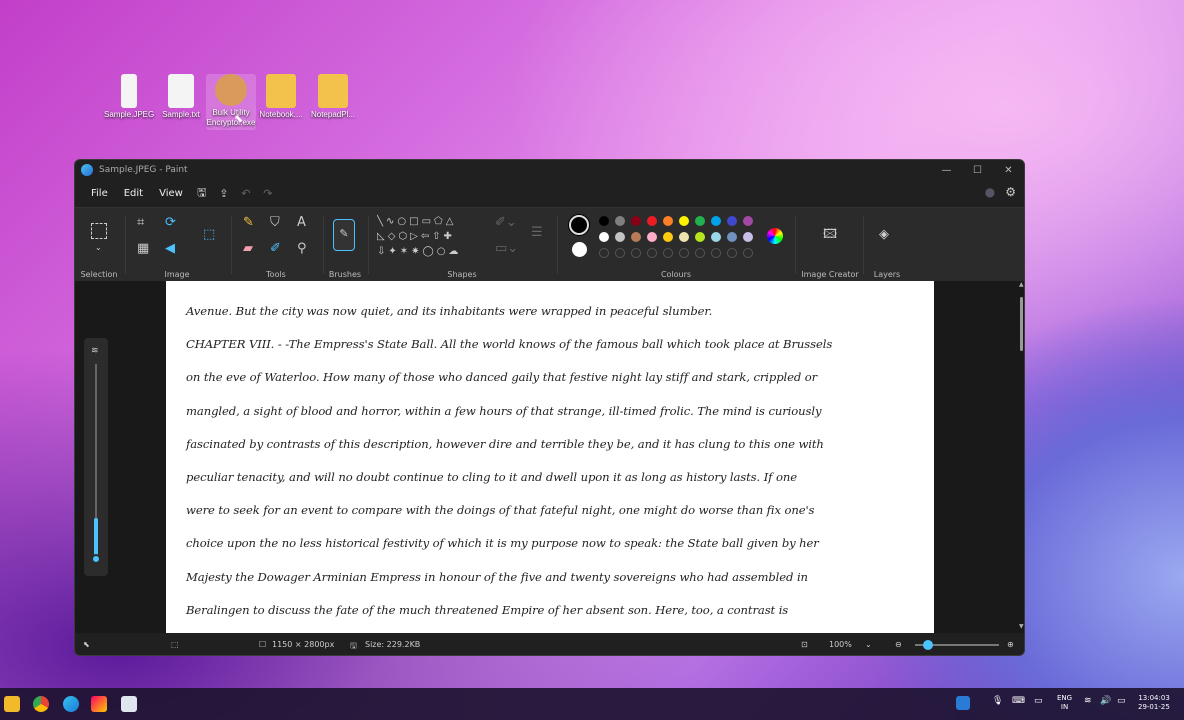 The width and height of the screenshot is (1184, 720). Describe the element at coordinates (246, 193) in the screenshot. I see `undo-icon: ↶` at that location.